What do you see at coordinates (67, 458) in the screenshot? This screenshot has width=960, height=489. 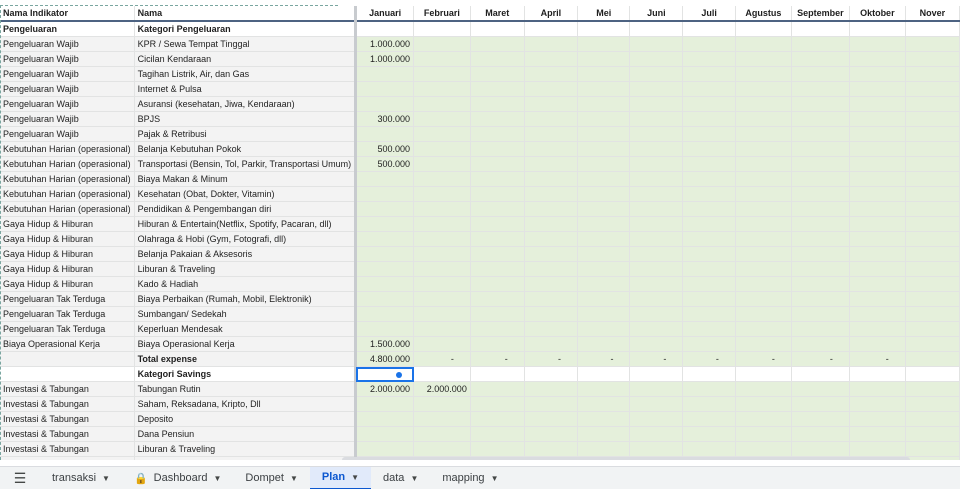 I see `cell-nama-indikator: Investasi & Tabungan` at bounding box center [67, 458].